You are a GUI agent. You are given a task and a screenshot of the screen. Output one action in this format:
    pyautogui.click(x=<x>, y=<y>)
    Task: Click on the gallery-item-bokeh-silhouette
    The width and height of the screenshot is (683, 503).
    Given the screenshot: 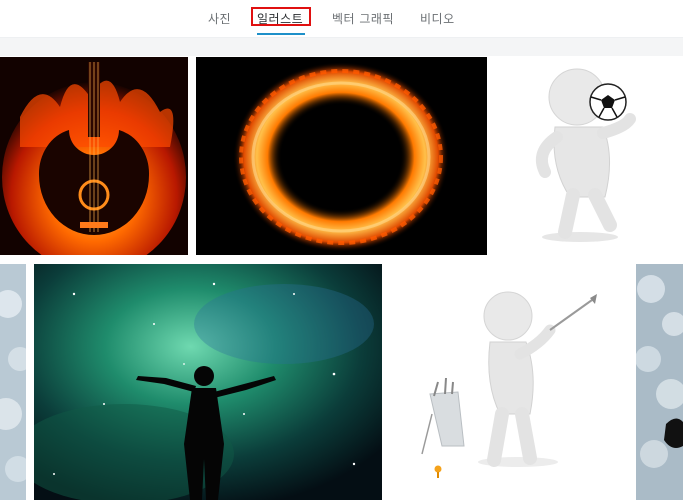 What is the action you would take?
    pyautogui.click(x=659, y=382)
    